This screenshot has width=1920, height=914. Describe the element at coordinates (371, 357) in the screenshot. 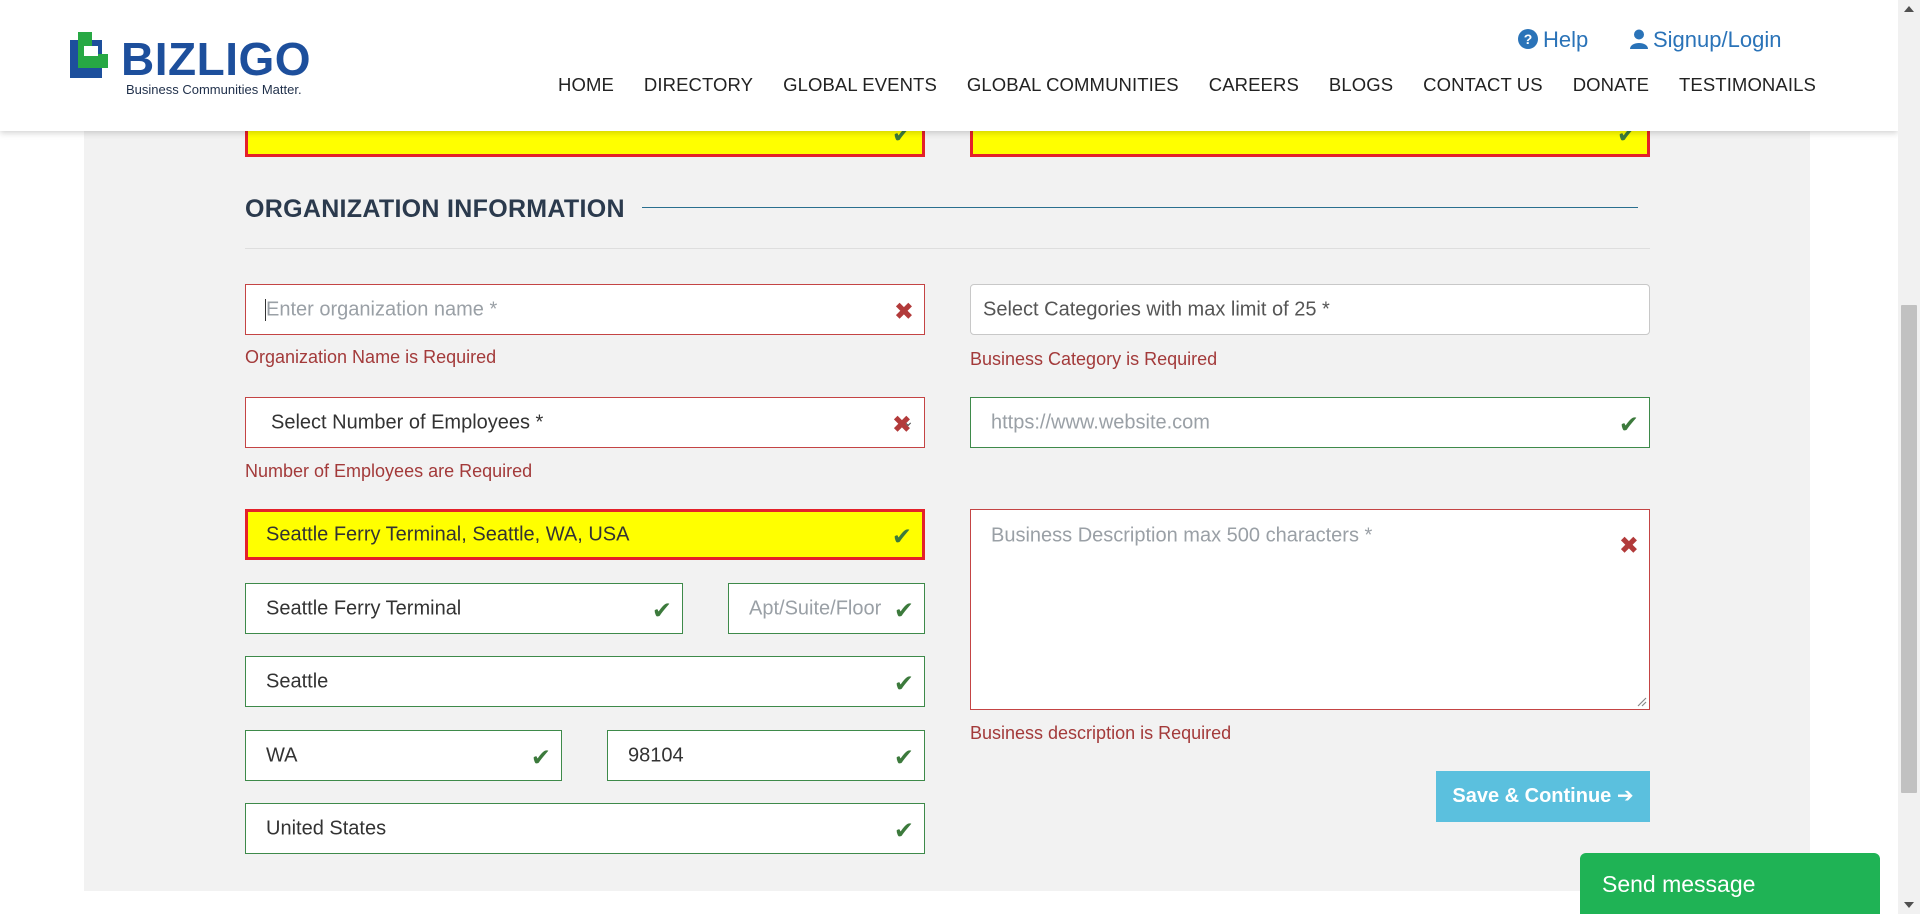

I see `organization-name-error: Organization Name is Required` at that location.